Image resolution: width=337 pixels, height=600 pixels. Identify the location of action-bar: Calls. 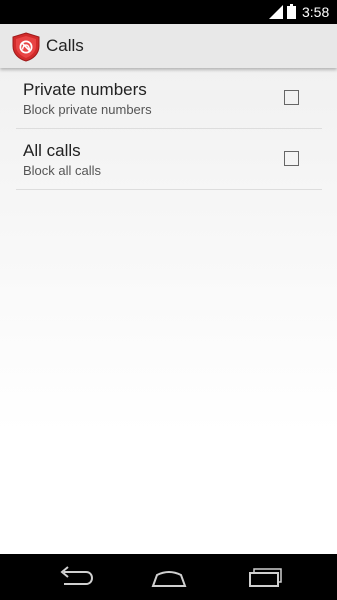
(168, 46).